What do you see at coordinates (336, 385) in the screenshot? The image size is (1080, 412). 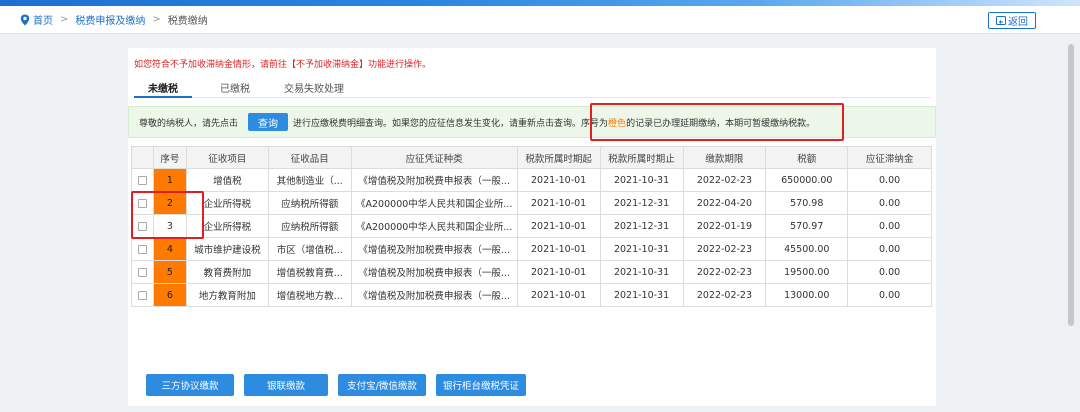 I see `payment-buttons: 三方协议缴款 银联缴款 支付宝/微信缴款 银行柜台缴税凭证` at bounding box center [336, 385].